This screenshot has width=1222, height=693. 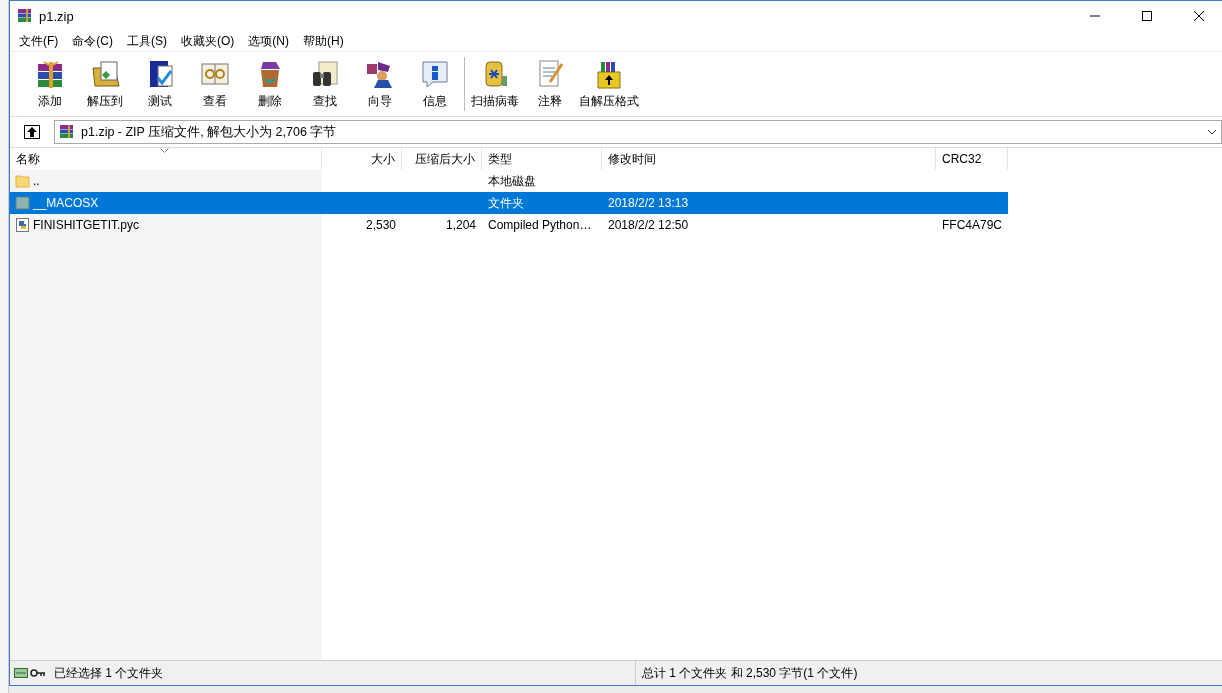 What do you see at coordinates (32, 132) in the screenshot?
I see `up-folder-button` at bounding box center [32, 132].